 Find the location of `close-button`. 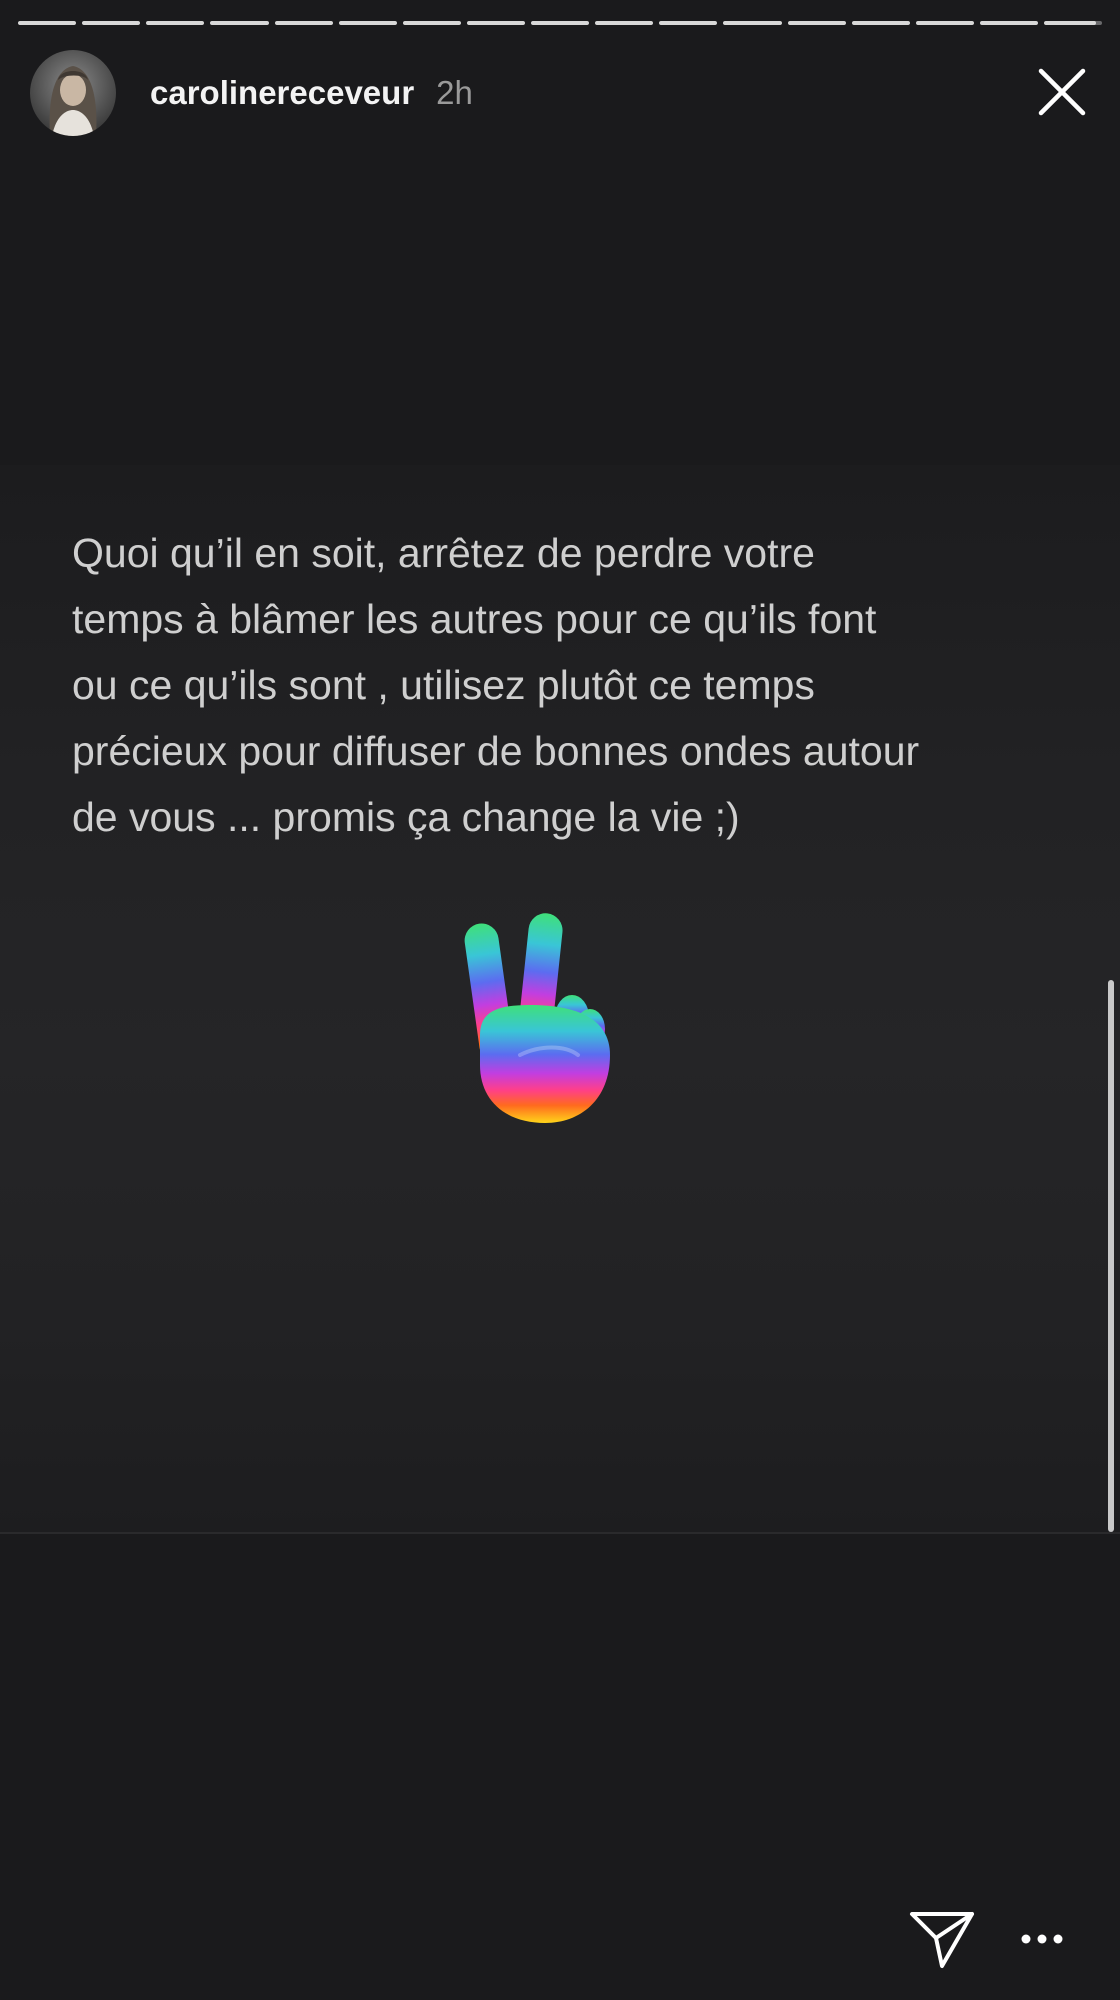

close-button is located at coordinates (1062, 92).